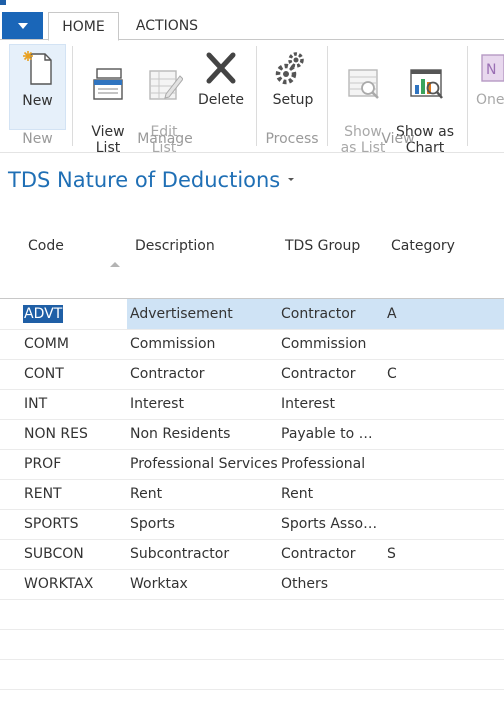 The height and width of the screenshot is (705, 504). I want to click on cell-tds-group: Commission, so click(331, 344).